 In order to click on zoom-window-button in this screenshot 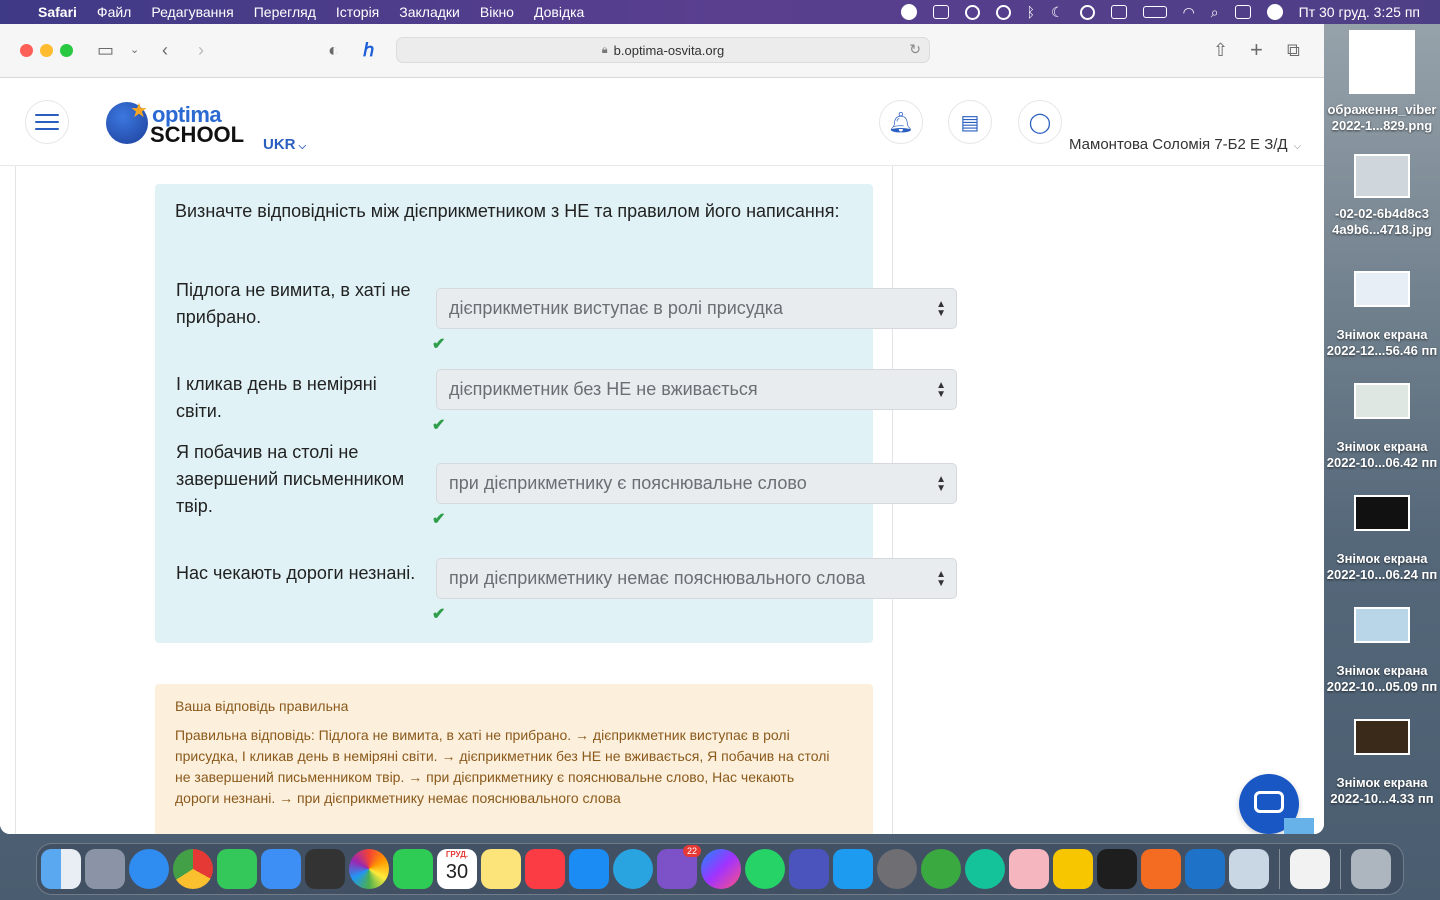, I will do `click(66, 50)`.